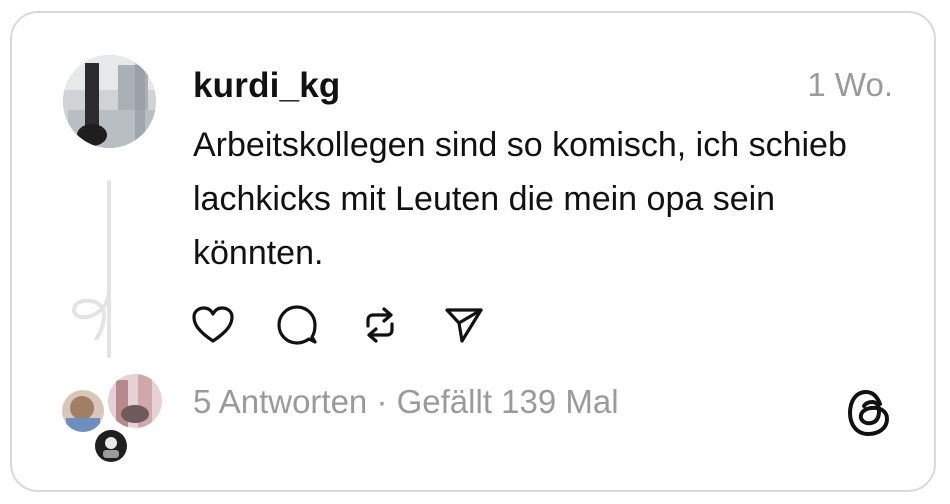 The width and height of the screenshot is (950, 504). I want to click on comment-icon, so click(297, 325).